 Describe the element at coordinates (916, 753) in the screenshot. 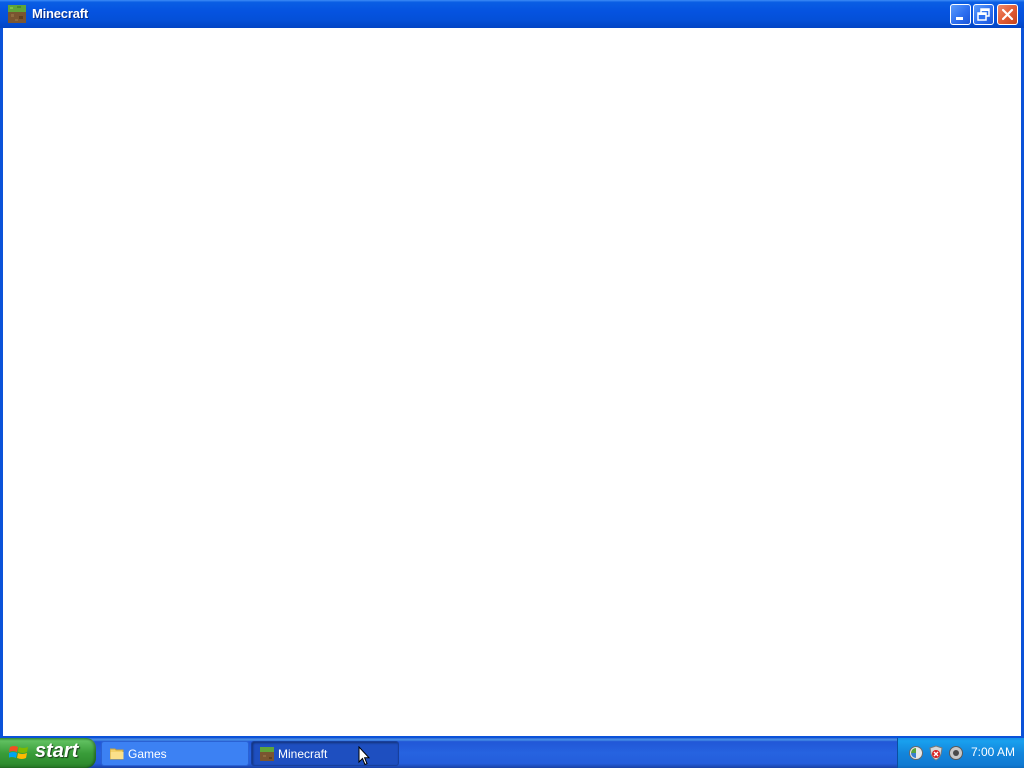

I see `network-icon` at that location.